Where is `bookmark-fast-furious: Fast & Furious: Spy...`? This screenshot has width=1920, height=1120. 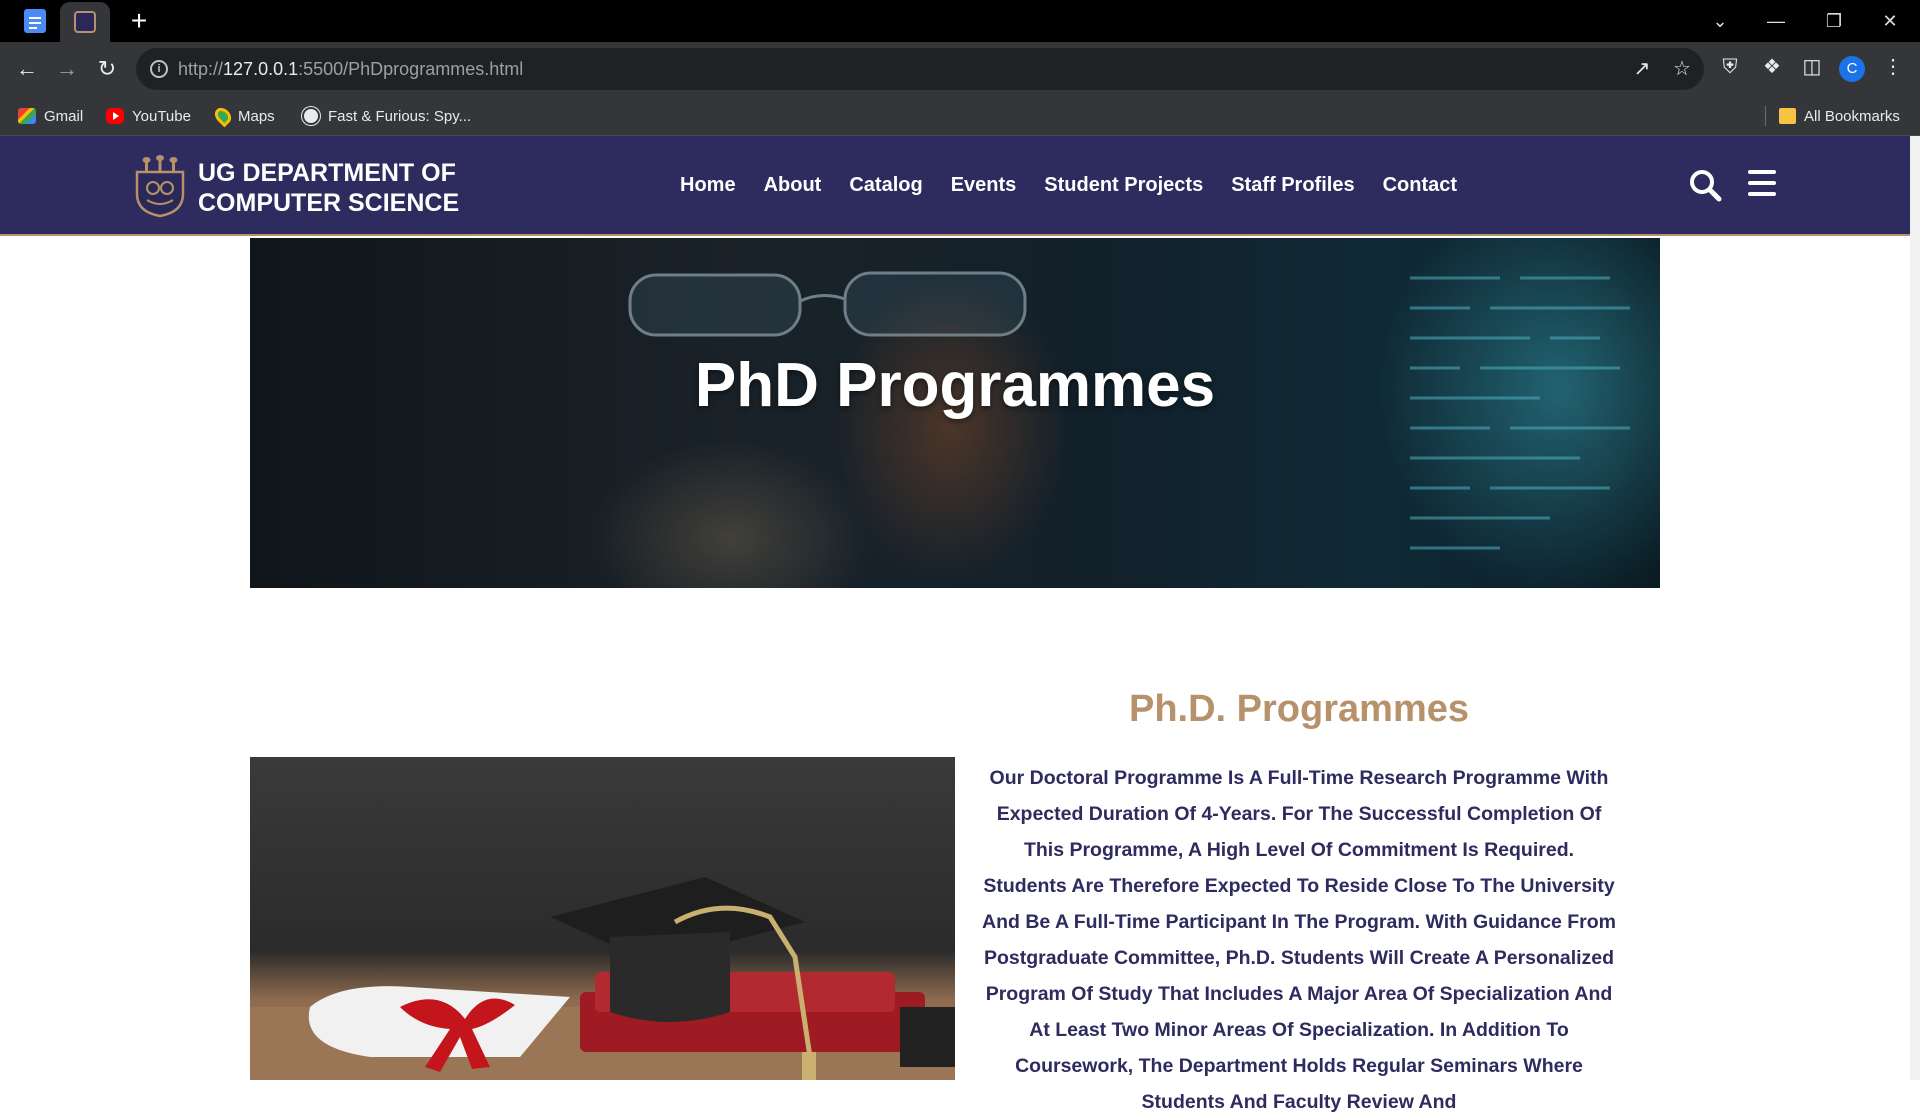 bookmark-fast-furious: Fast & Furious: Spy... is located at coordinates (386, 116).